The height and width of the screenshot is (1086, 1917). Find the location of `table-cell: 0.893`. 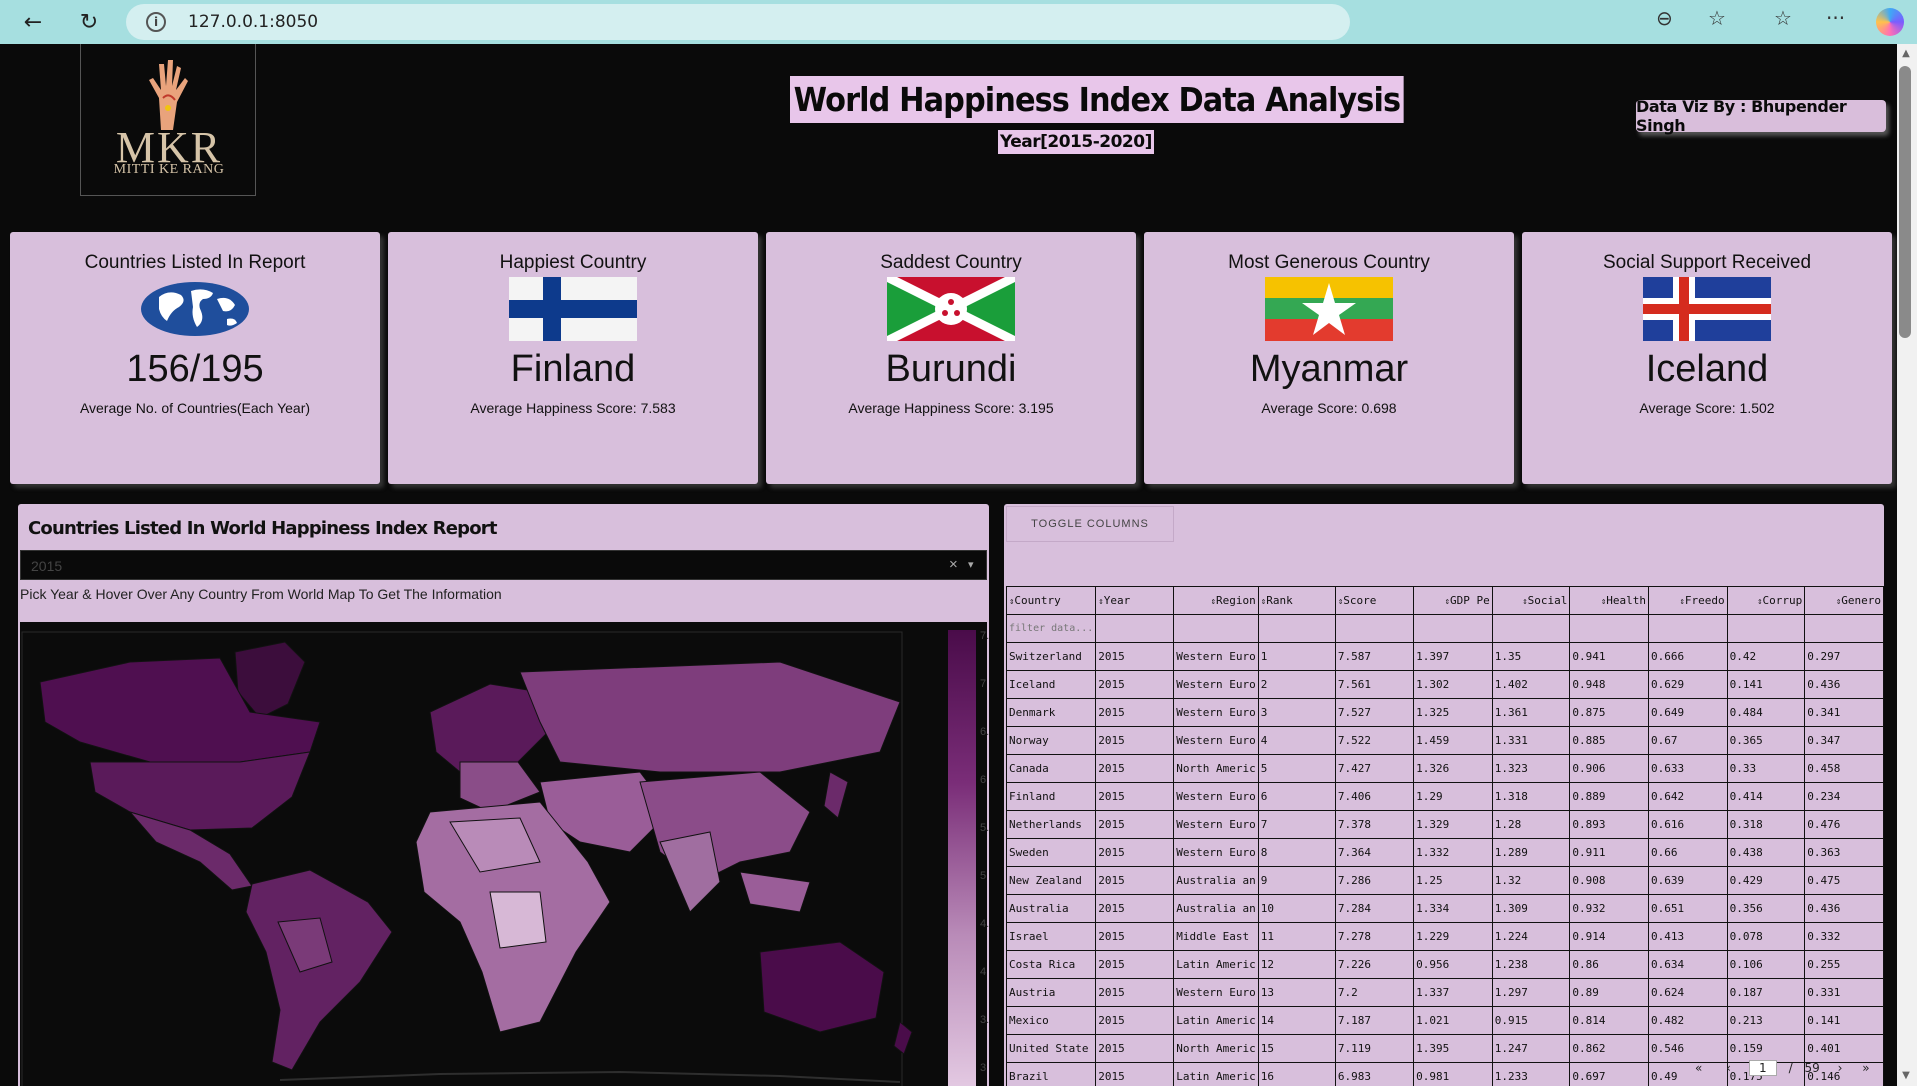

table-cell: 0.893 is located at coordinates (1609, 824).